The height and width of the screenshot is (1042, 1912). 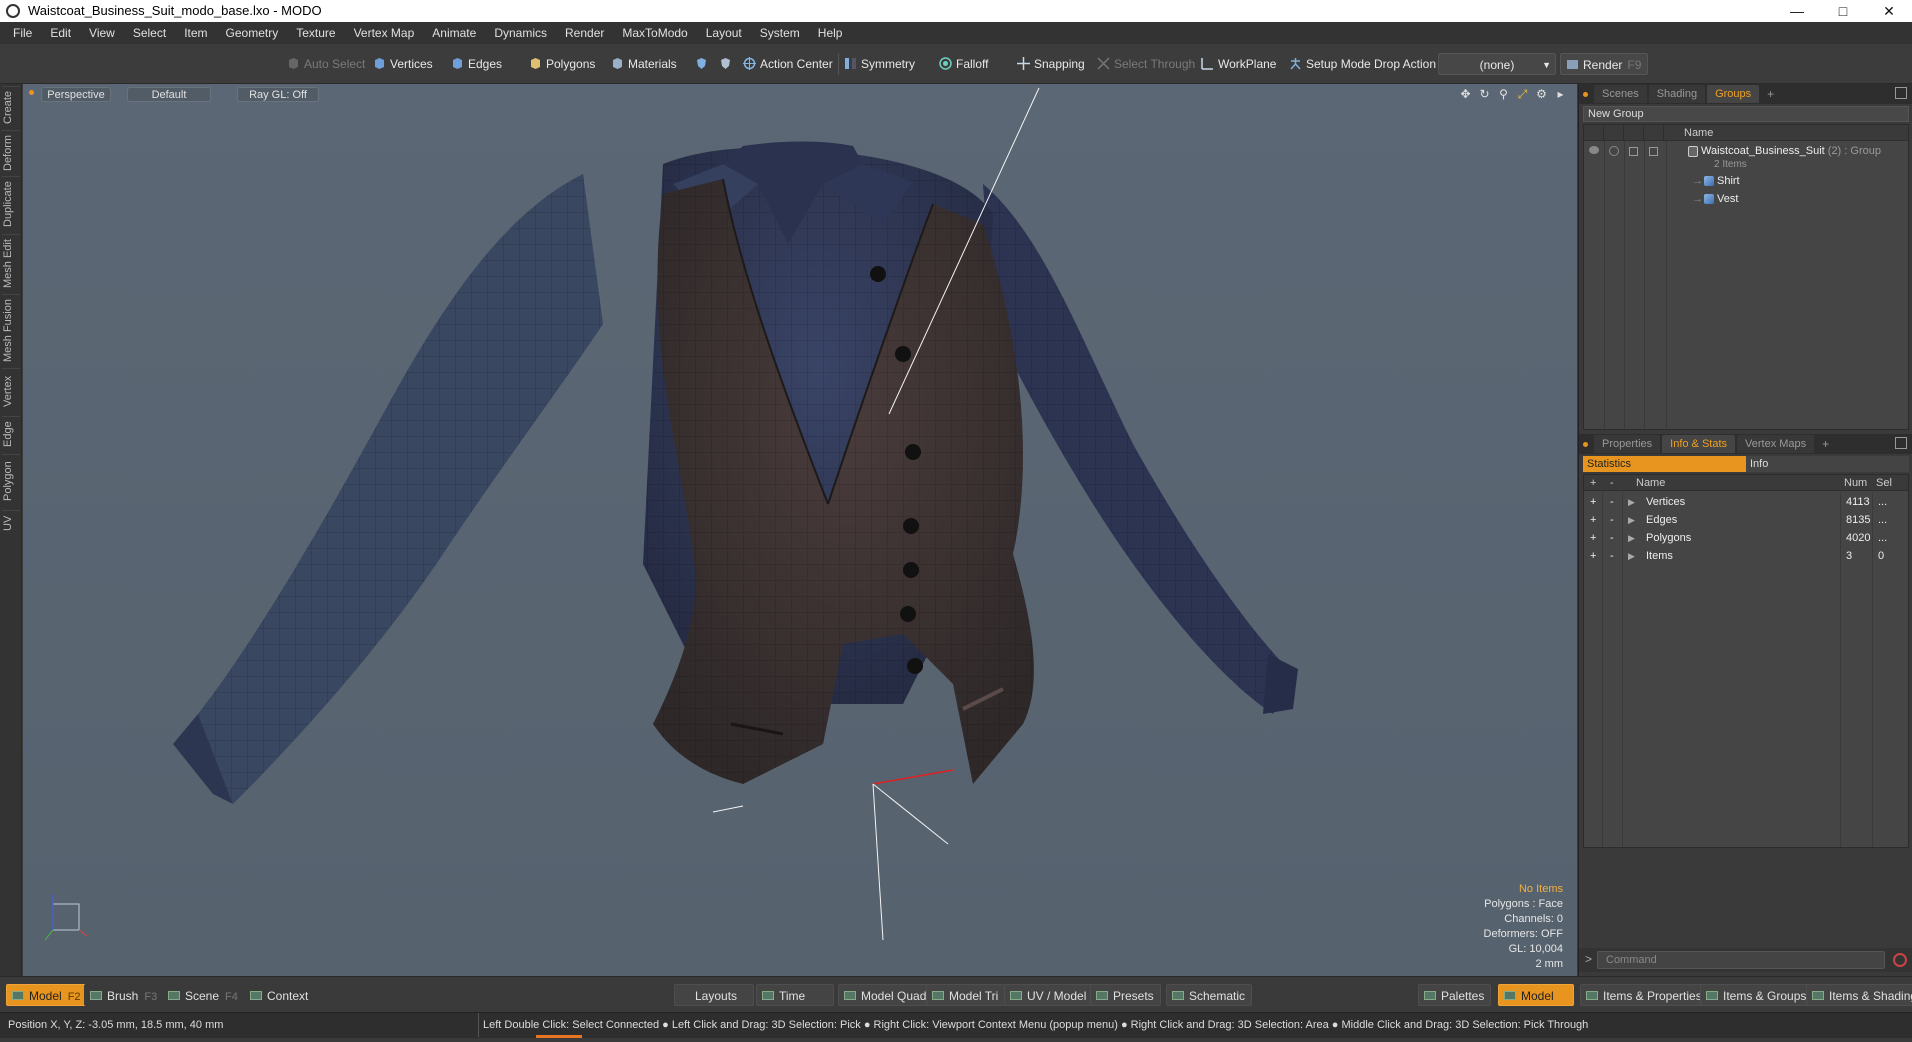 I want to click on menu-system: System, so click(x=780, y=33).